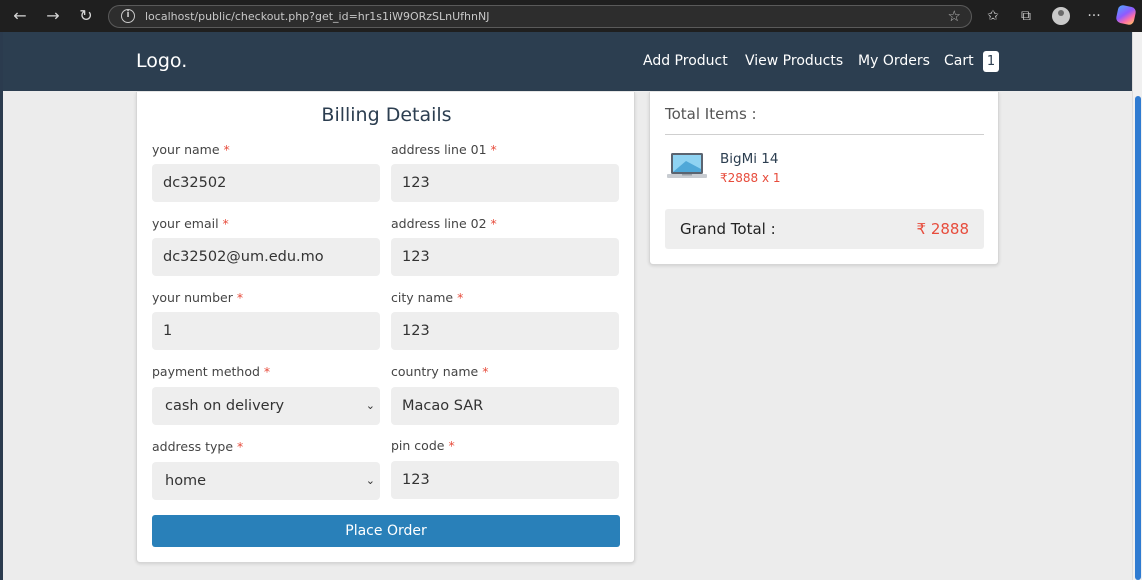  I want to click on product-name: BigMi 14, so click(749, 159).